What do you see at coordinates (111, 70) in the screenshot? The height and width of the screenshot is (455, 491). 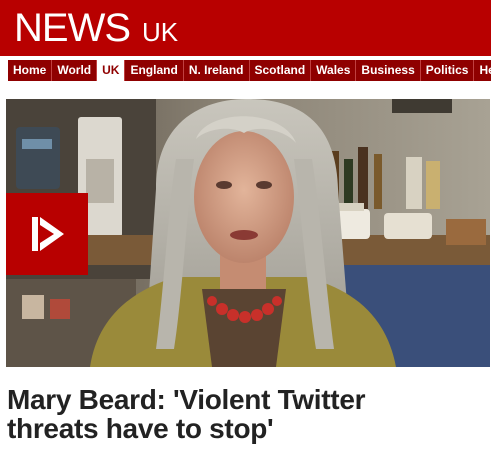 I see `nav-item-uk: UK` at bounding box center [111, 70].